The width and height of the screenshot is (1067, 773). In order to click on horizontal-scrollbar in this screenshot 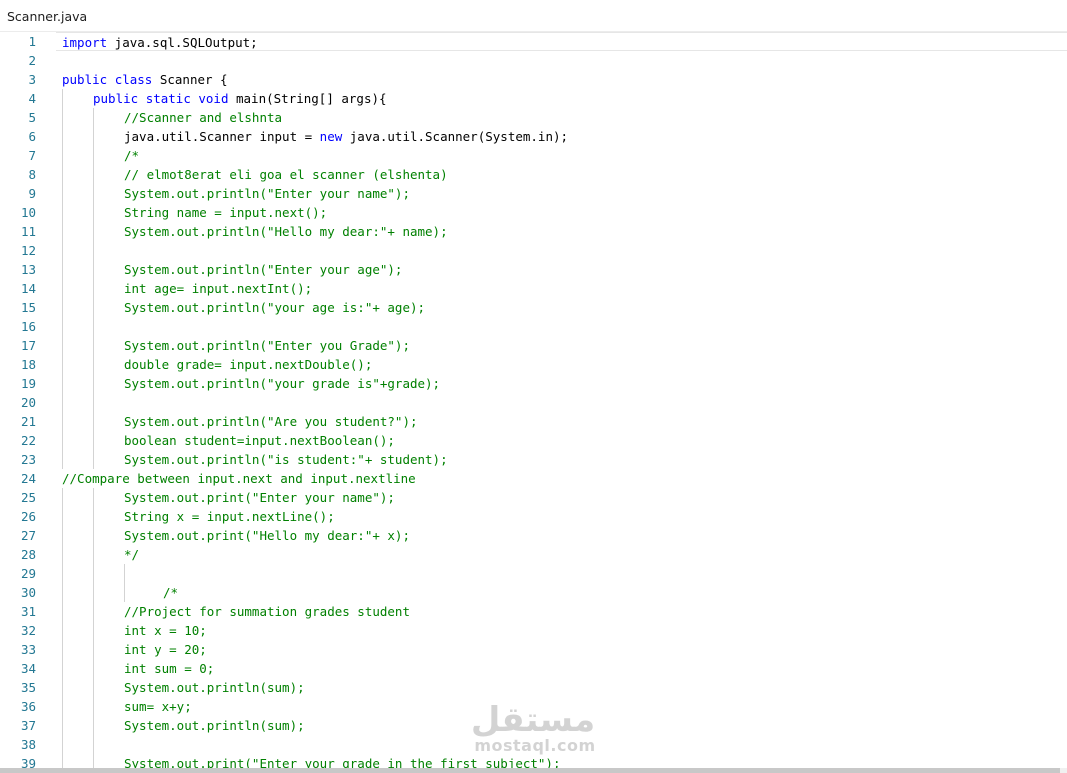, I will do `click(533, 770)`.